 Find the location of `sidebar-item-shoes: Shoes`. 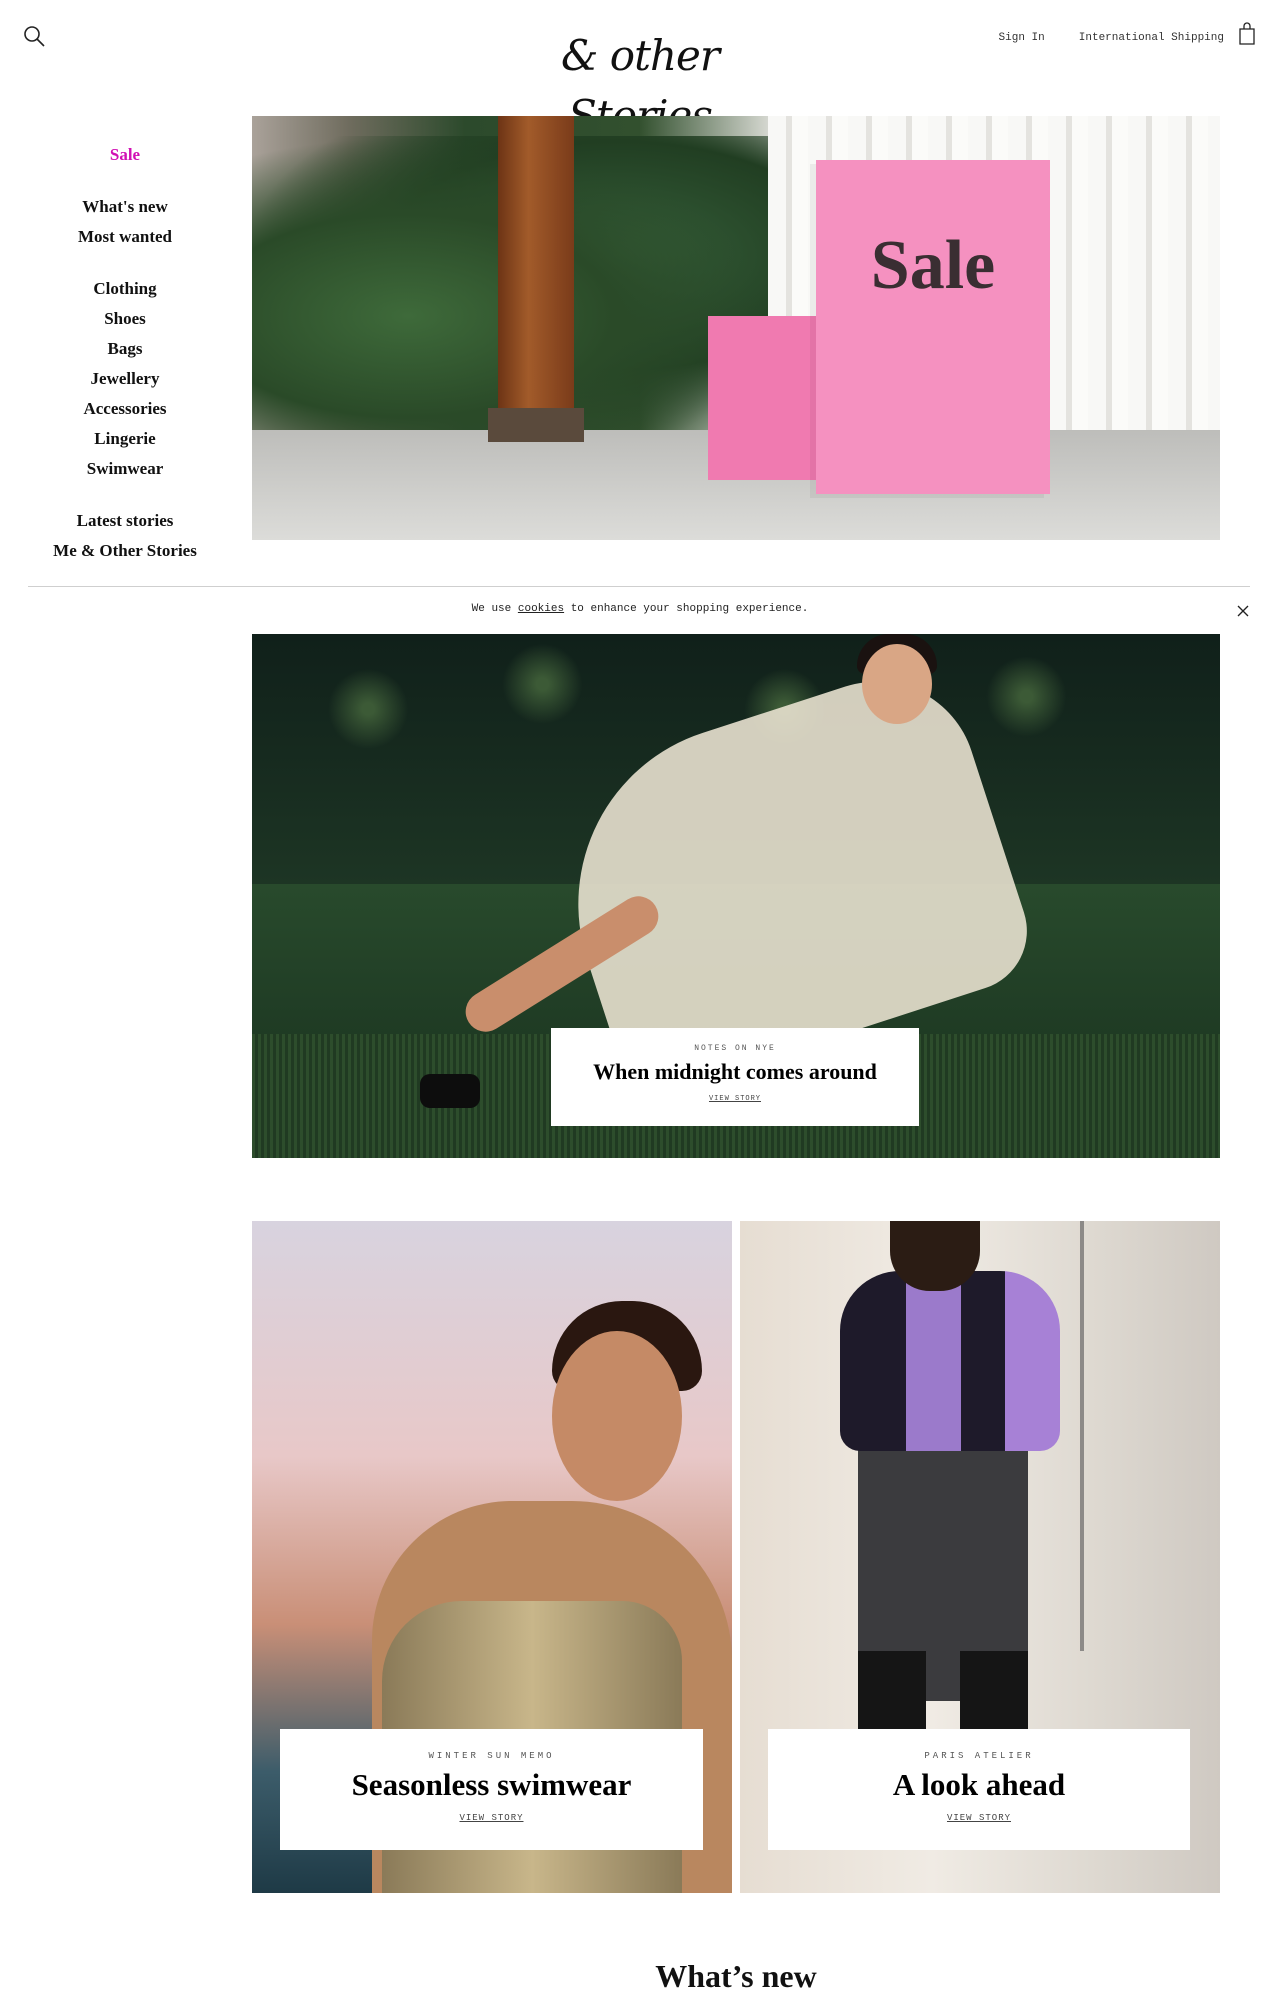

sidebar-item-shoes: Shoes is located at coordinates (125, 319).